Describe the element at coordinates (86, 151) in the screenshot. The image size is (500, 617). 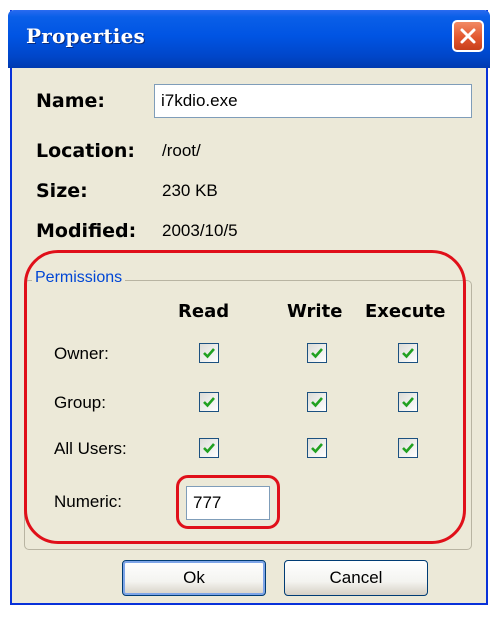
I see `location-label: Location:` at that location.